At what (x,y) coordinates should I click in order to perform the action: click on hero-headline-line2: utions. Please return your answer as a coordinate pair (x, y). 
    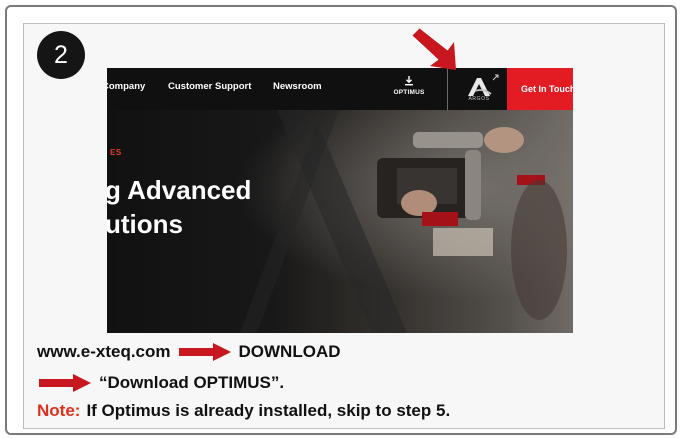
    Looking at the image, I should click on (145, 224).